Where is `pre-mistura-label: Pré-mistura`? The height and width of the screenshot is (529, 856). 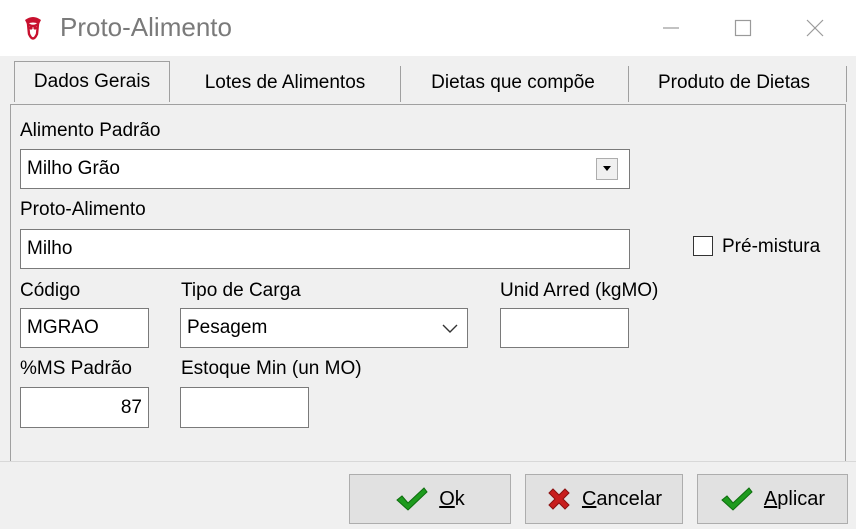 pre-mistura-label: Pré-mistura is located at coordinates (771, 246).